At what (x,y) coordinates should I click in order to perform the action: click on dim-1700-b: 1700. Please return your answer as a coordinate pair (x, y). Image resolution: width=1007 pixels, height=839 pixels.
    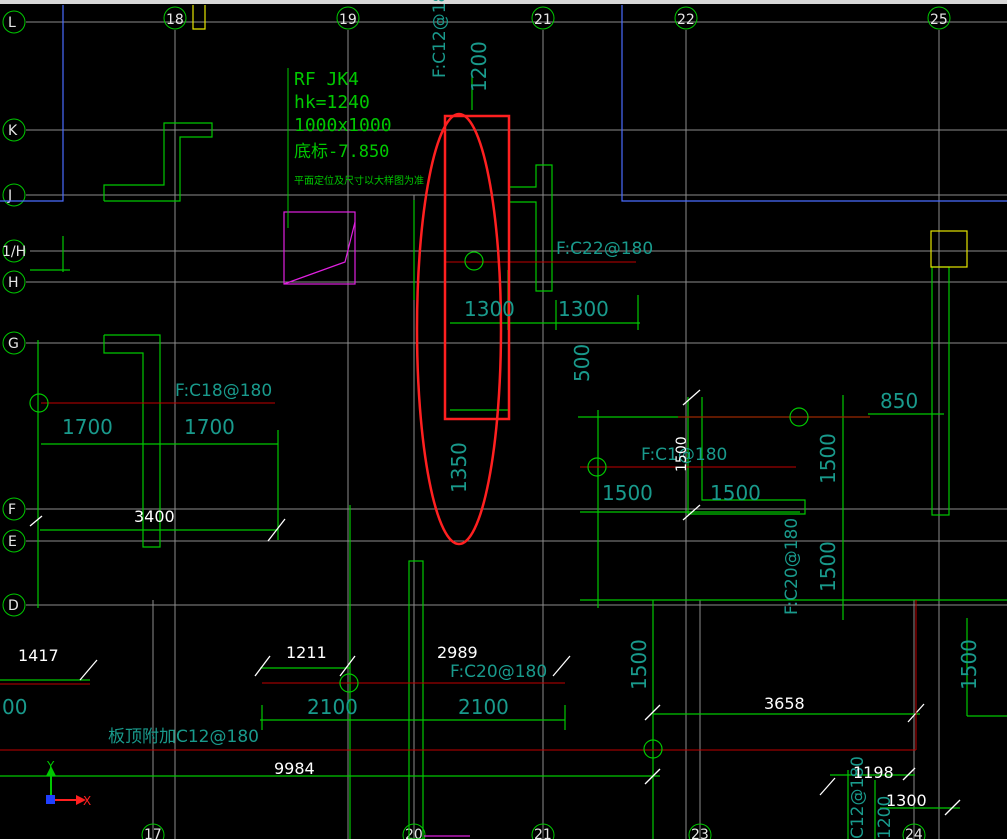
    Looking at the image, I should click on (209, 427).